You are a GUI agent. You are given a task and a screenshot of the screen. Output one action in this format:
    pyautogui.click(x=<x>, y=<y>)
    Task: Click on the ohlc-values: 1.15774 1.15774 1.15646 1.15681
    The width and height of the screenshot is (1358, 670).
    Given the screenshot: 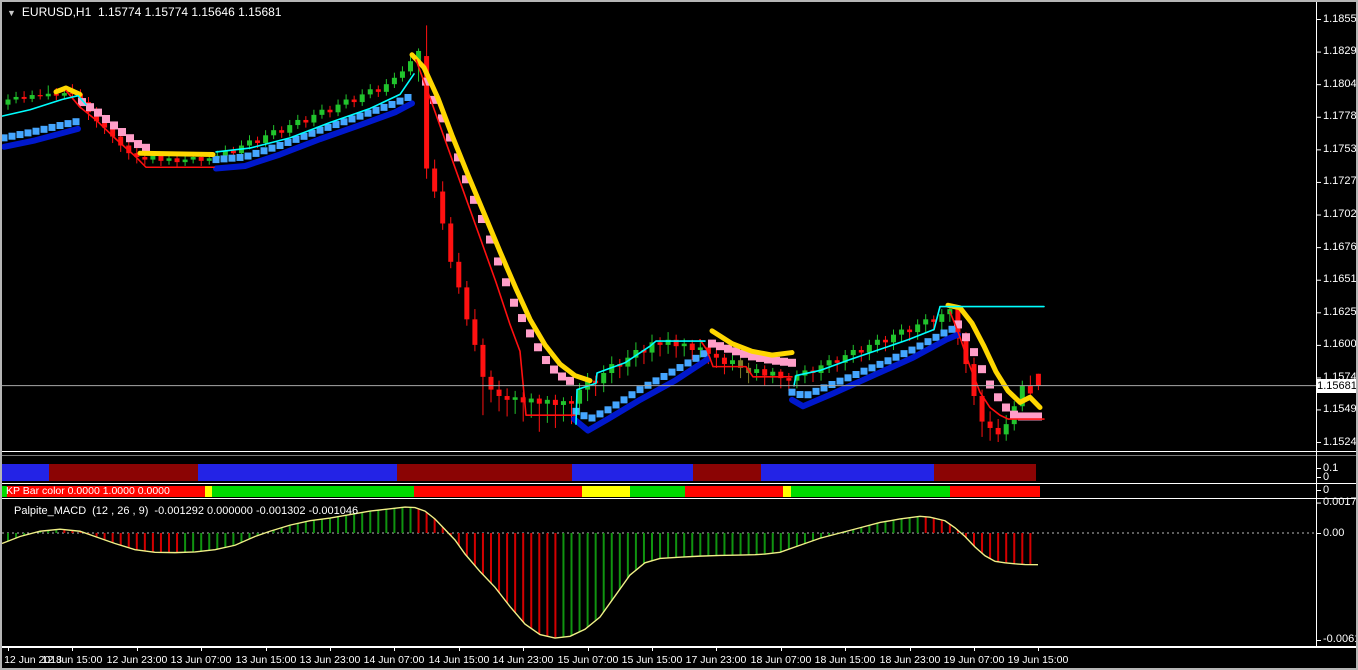 What is the action you would take?
    pyautogui.click(x=189, y=12)
    